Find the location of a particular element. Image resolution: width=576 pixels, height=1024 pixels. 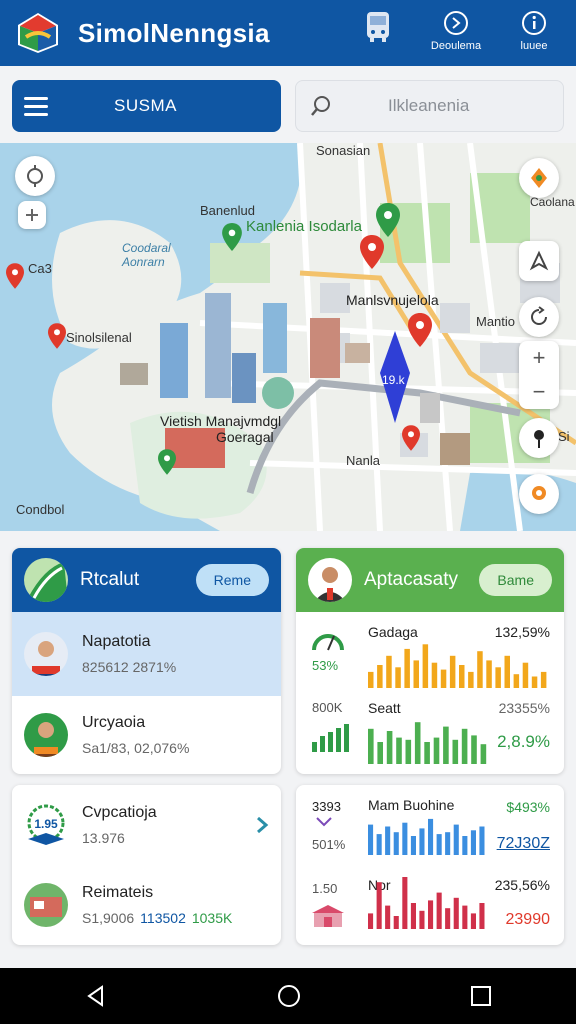

zoom-controls: + − is located at coordinates (539, 375).